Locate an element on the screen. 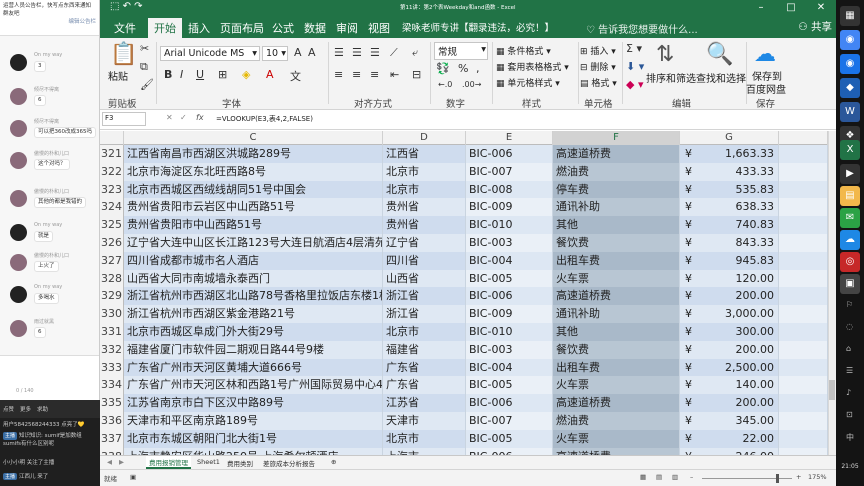 The height and width of the screenshot is (486, 864). row-header: 321 is located at coordinates (112, 154).